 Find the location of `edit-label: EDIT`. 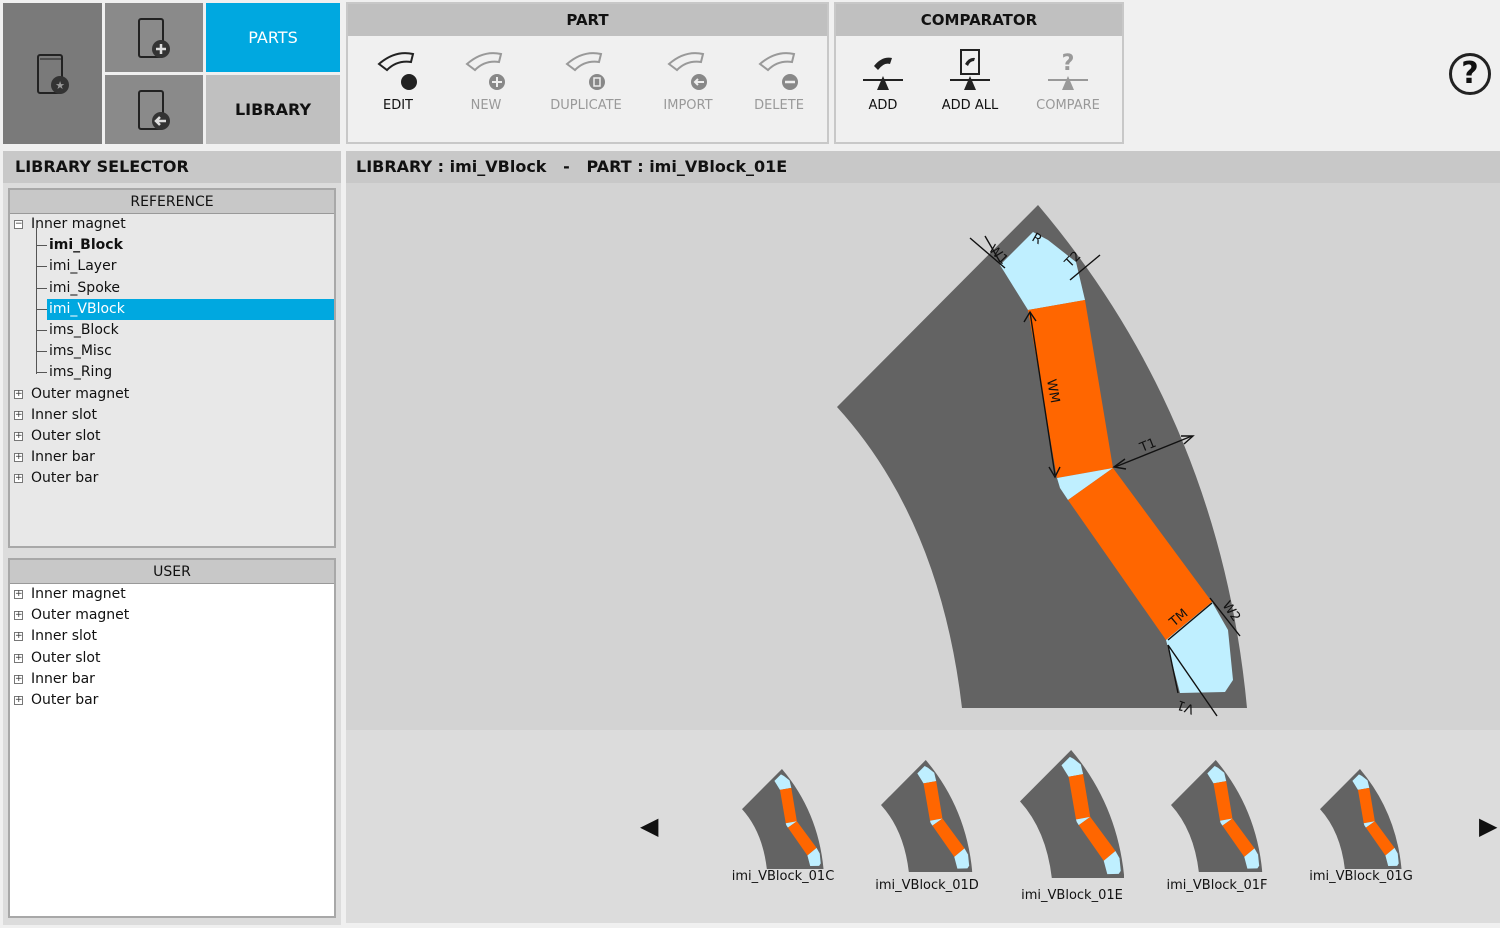

edit-label: EDIT is located at coordinates (398, 105).